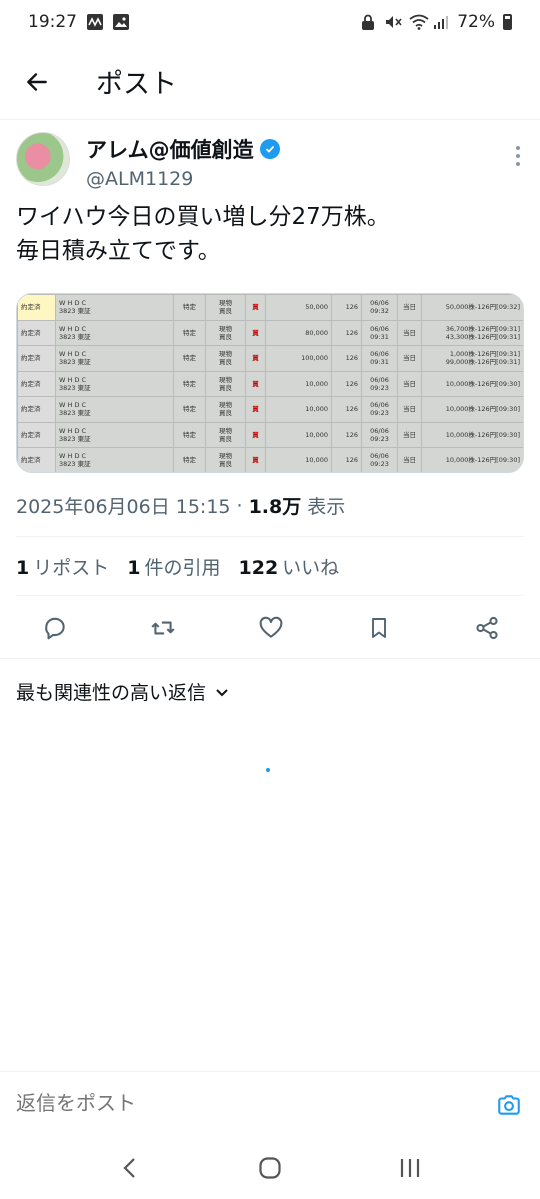 Image resolution: width=540 pixels, height=1199 pixels. I want to click on tweet-timestamp-row: 2025年06月06日 15:15 · 1.8万 表示, so click(180, 505).